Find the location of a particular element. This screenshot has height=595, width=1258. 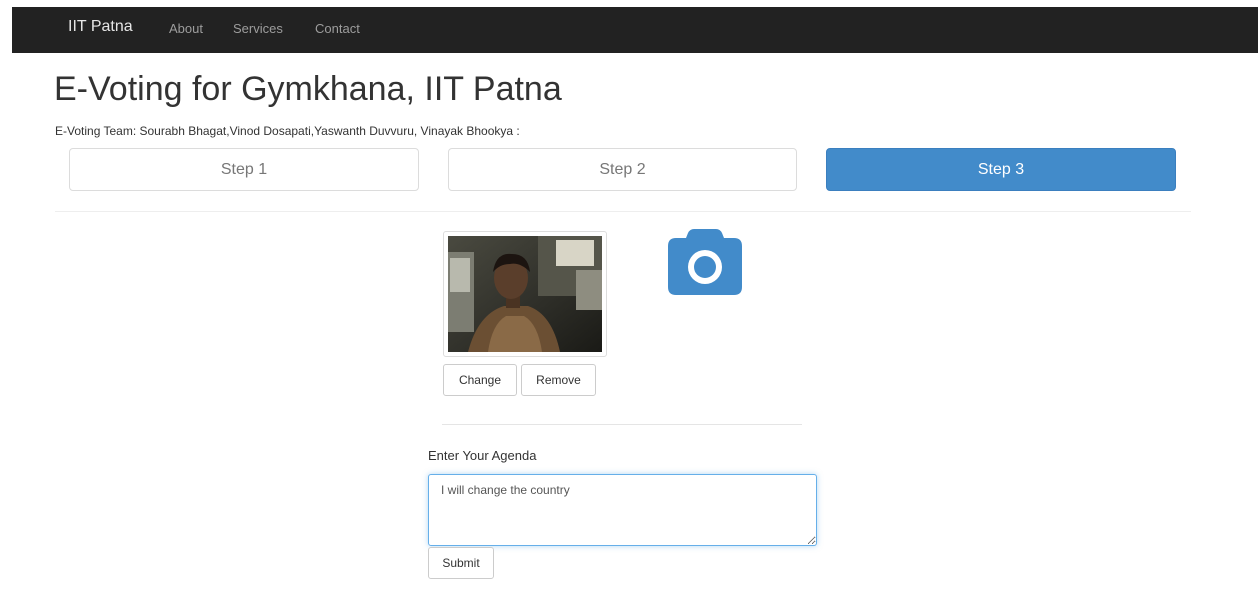

remove-photo-button: Remove is located at coordinates (558, 380).